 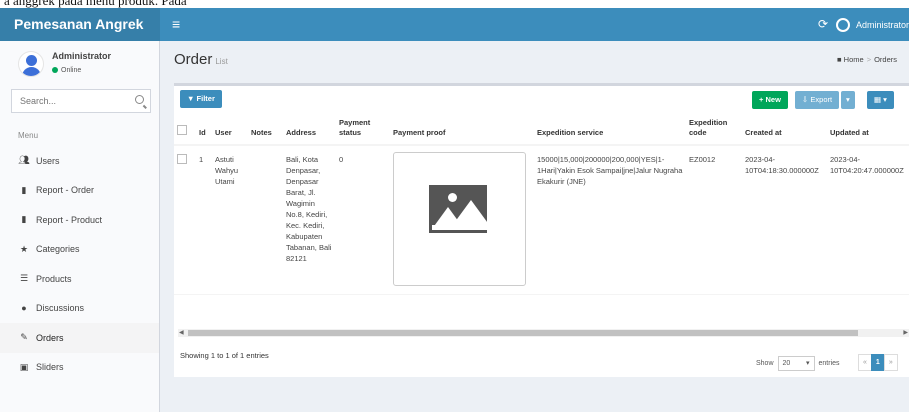 I want to click on column-header-updated-at: Updated at, so click(x=868, y=130).